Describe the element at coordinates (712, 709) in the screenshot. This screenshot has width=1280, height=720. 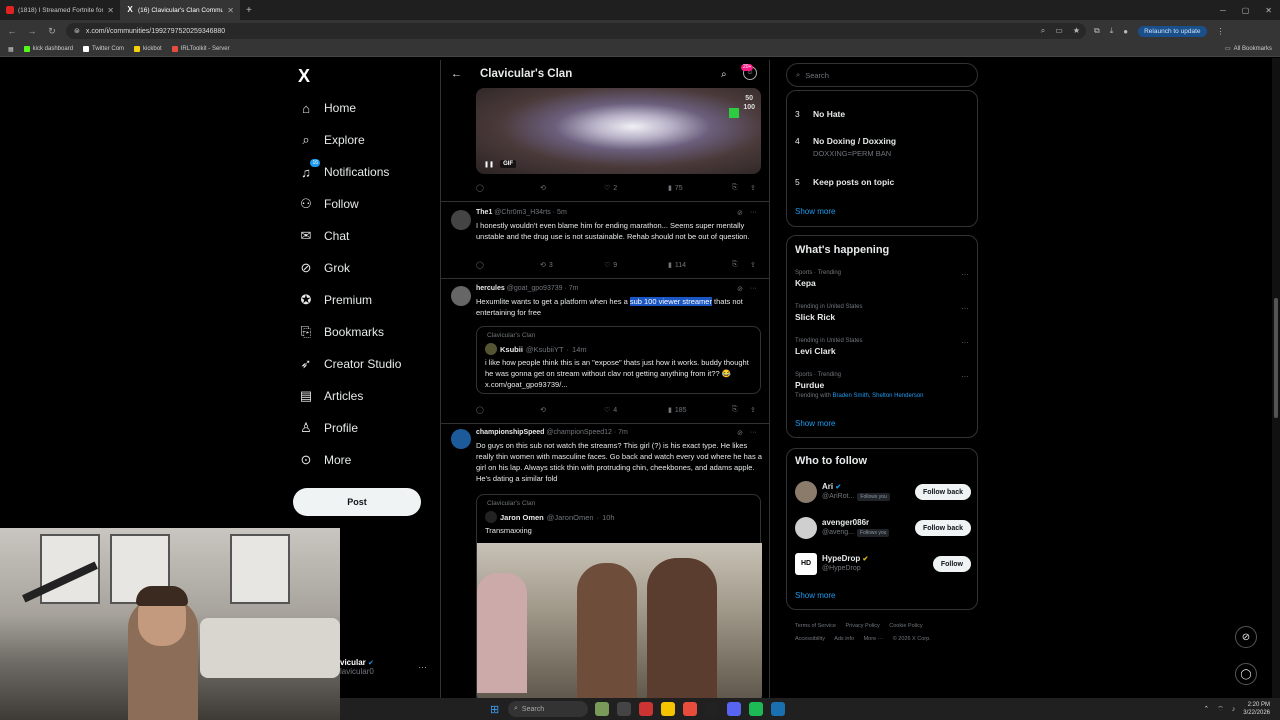
I see `app-icon` at that location.